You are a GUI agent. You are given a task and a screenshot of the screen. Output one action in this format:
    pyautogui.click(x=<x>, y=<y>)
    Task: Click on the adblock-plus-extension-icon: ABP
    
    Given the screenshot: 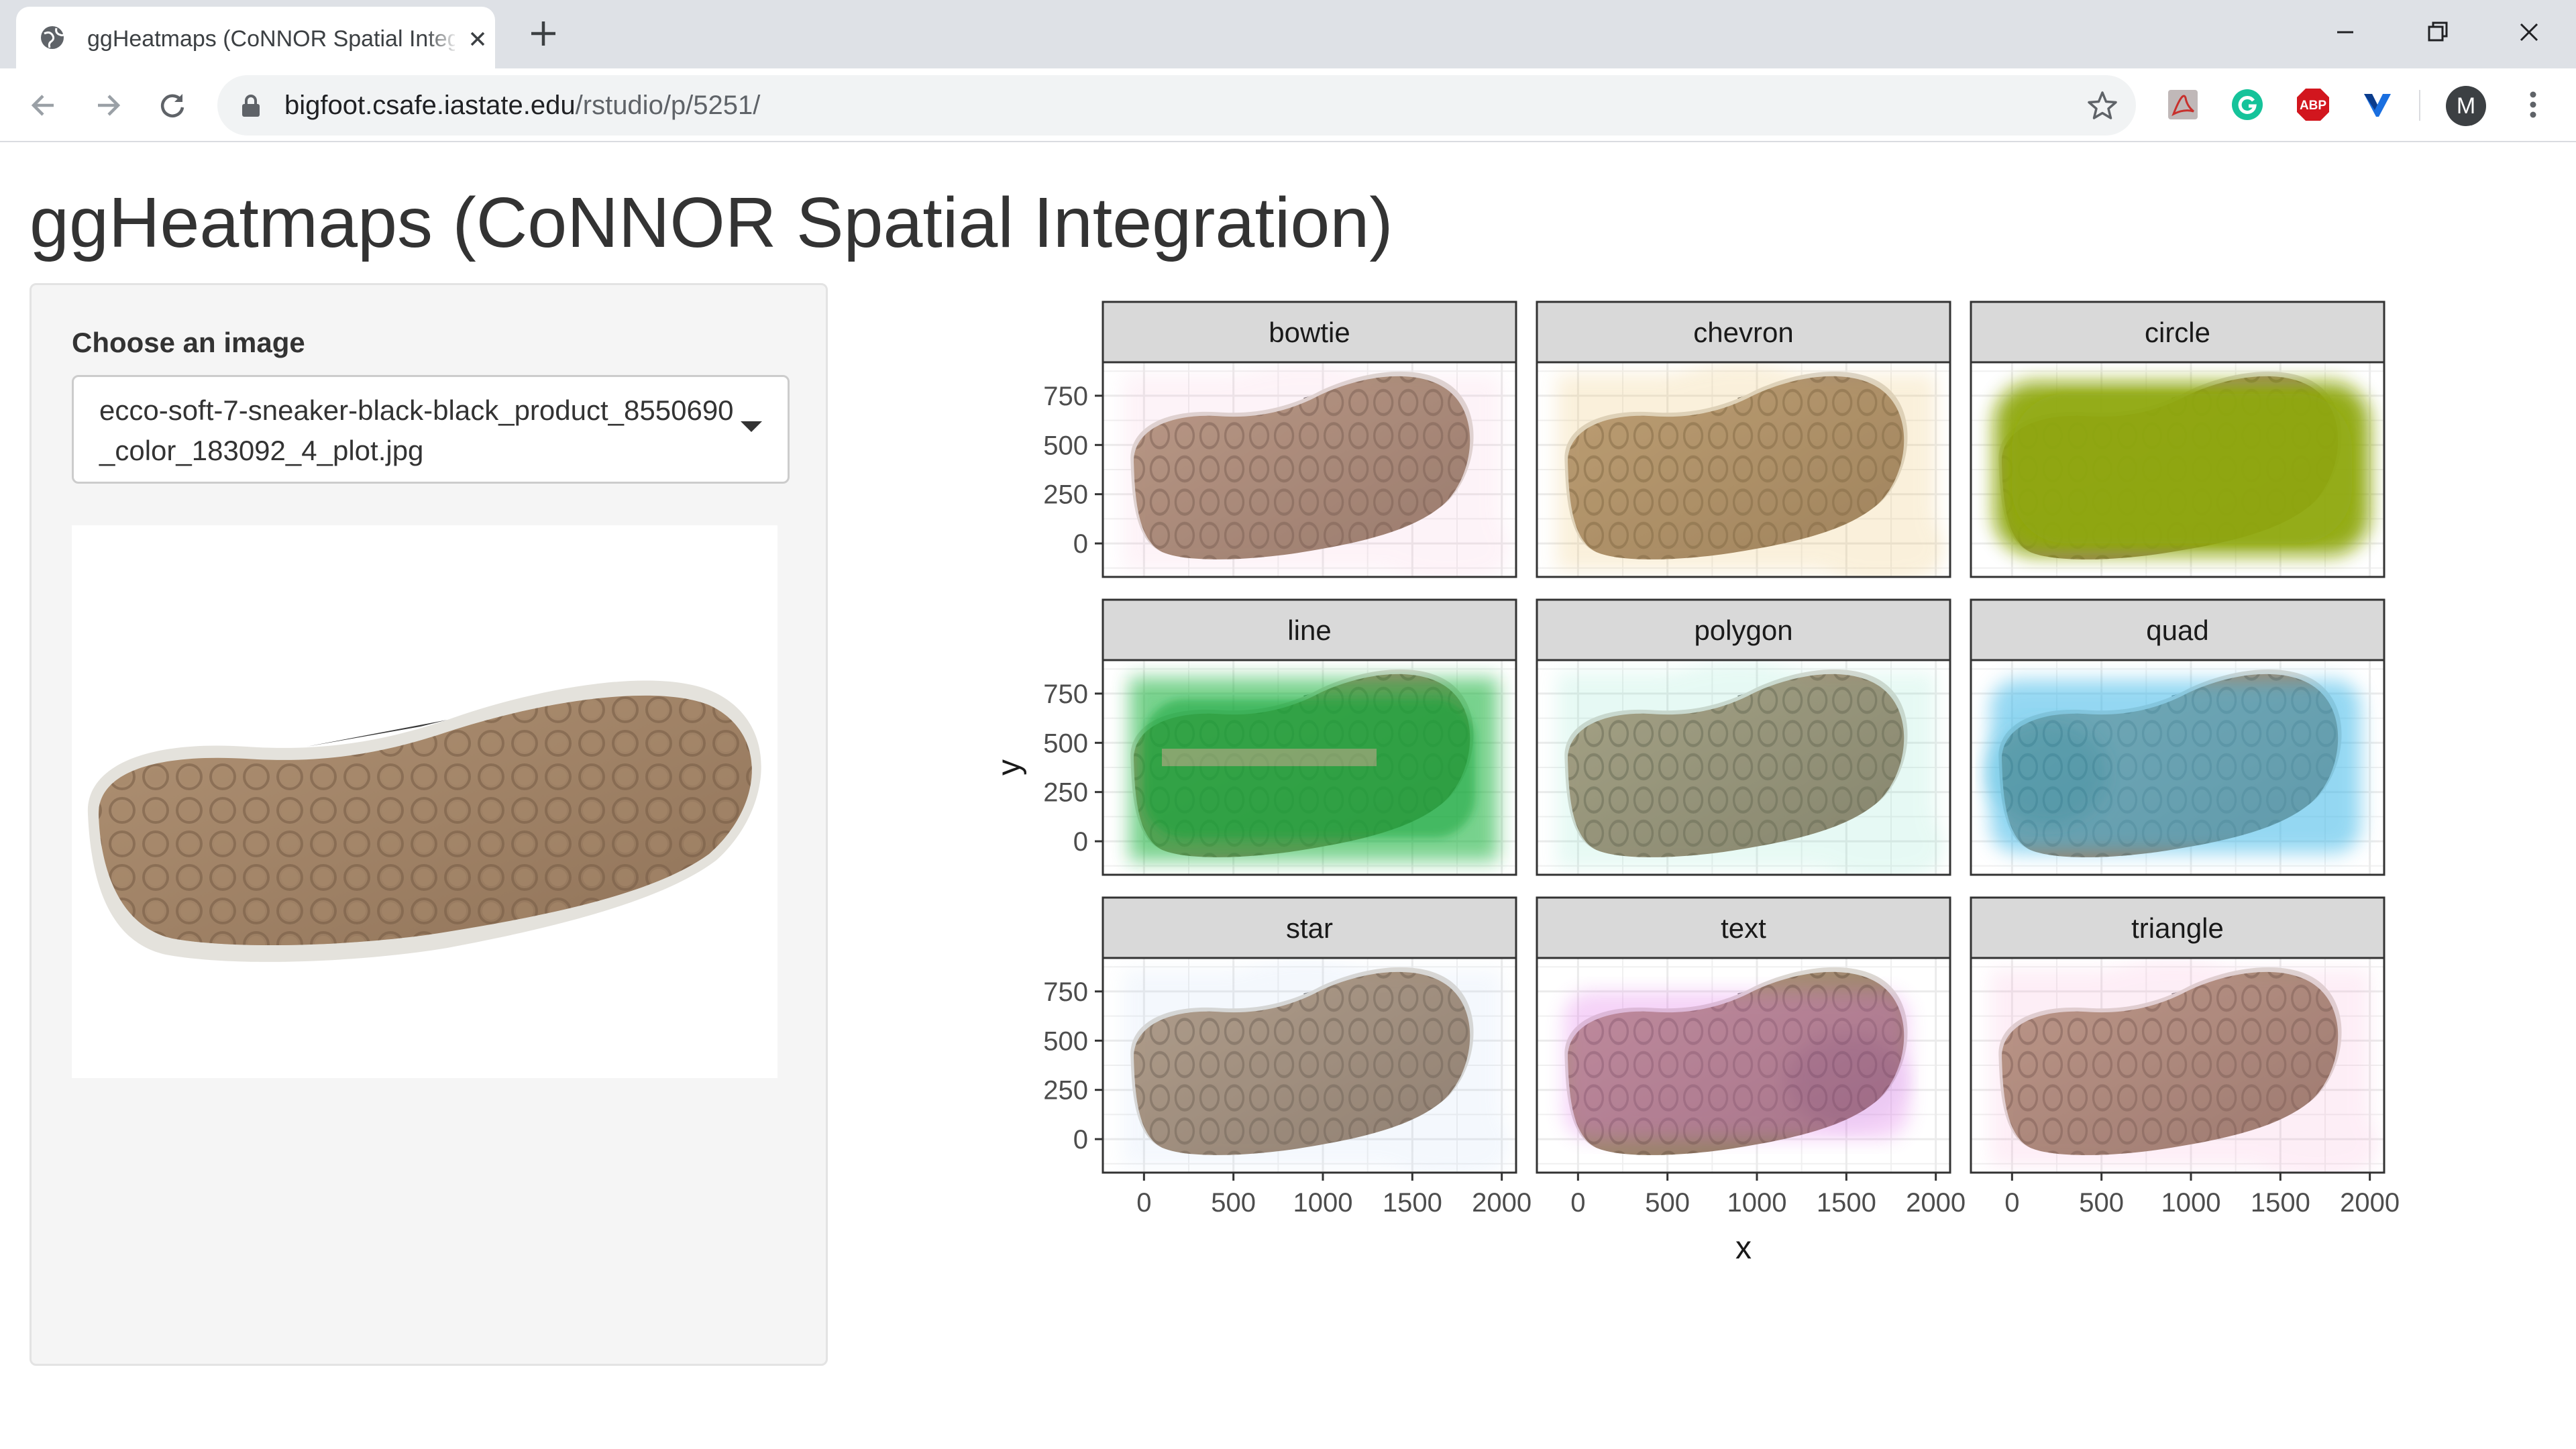 What is the action you would take?
    pyautogui.click(x=2313, y=104)
    